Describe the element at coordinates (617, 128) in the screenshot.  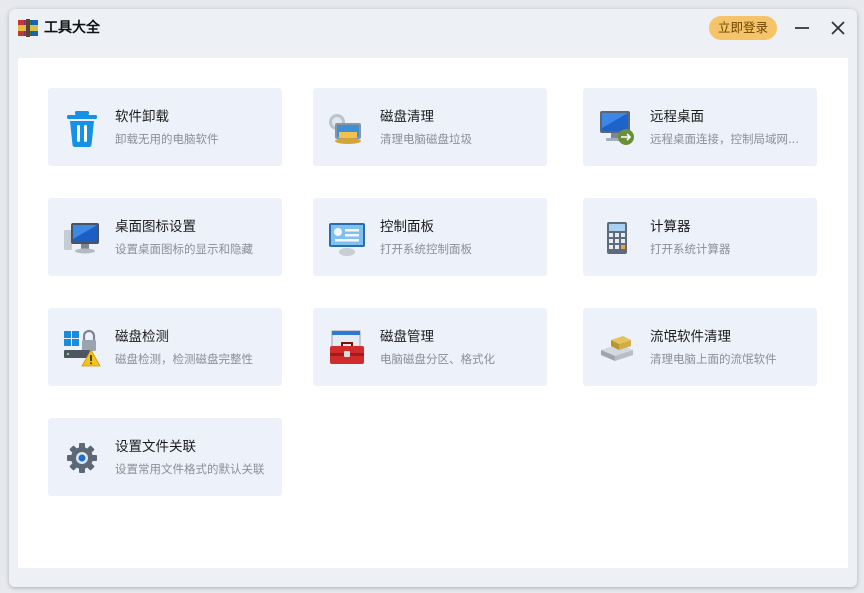
I see `remote-desktop-icon` at that location.